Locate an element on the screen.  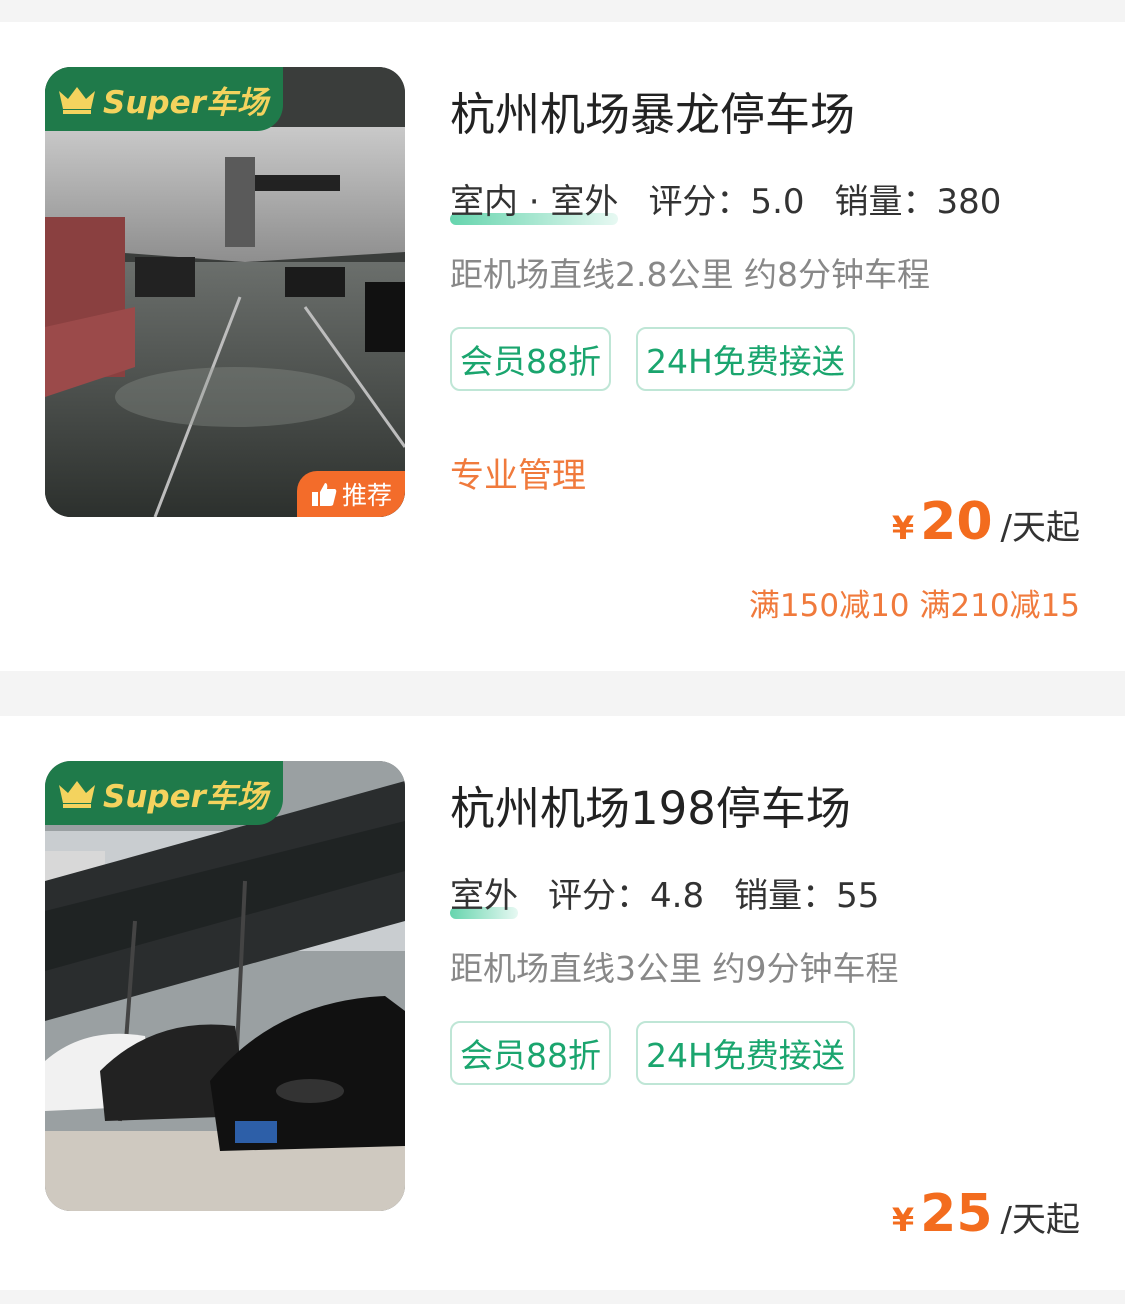
lot-distance: 距机场直线2.8公里 约8分钟车程 is located at coordinates (690, 274).